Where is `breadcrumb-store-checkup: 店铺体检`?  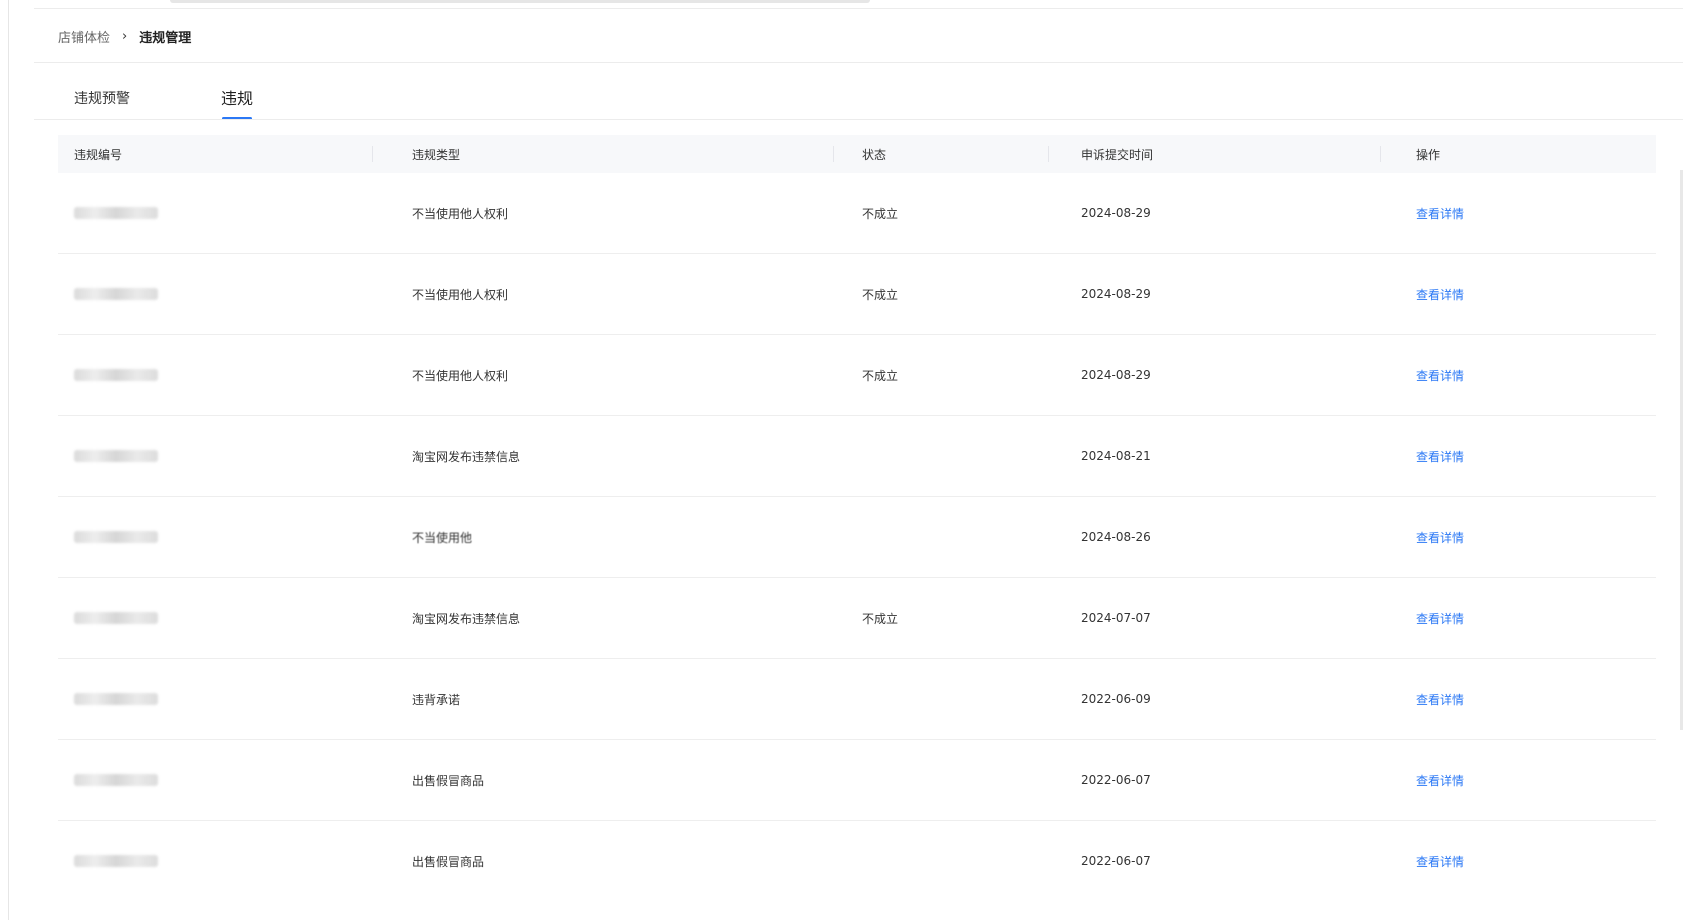
breadcrumb-store-checkup: 店铺体检 is located at coordinates (84, 36).